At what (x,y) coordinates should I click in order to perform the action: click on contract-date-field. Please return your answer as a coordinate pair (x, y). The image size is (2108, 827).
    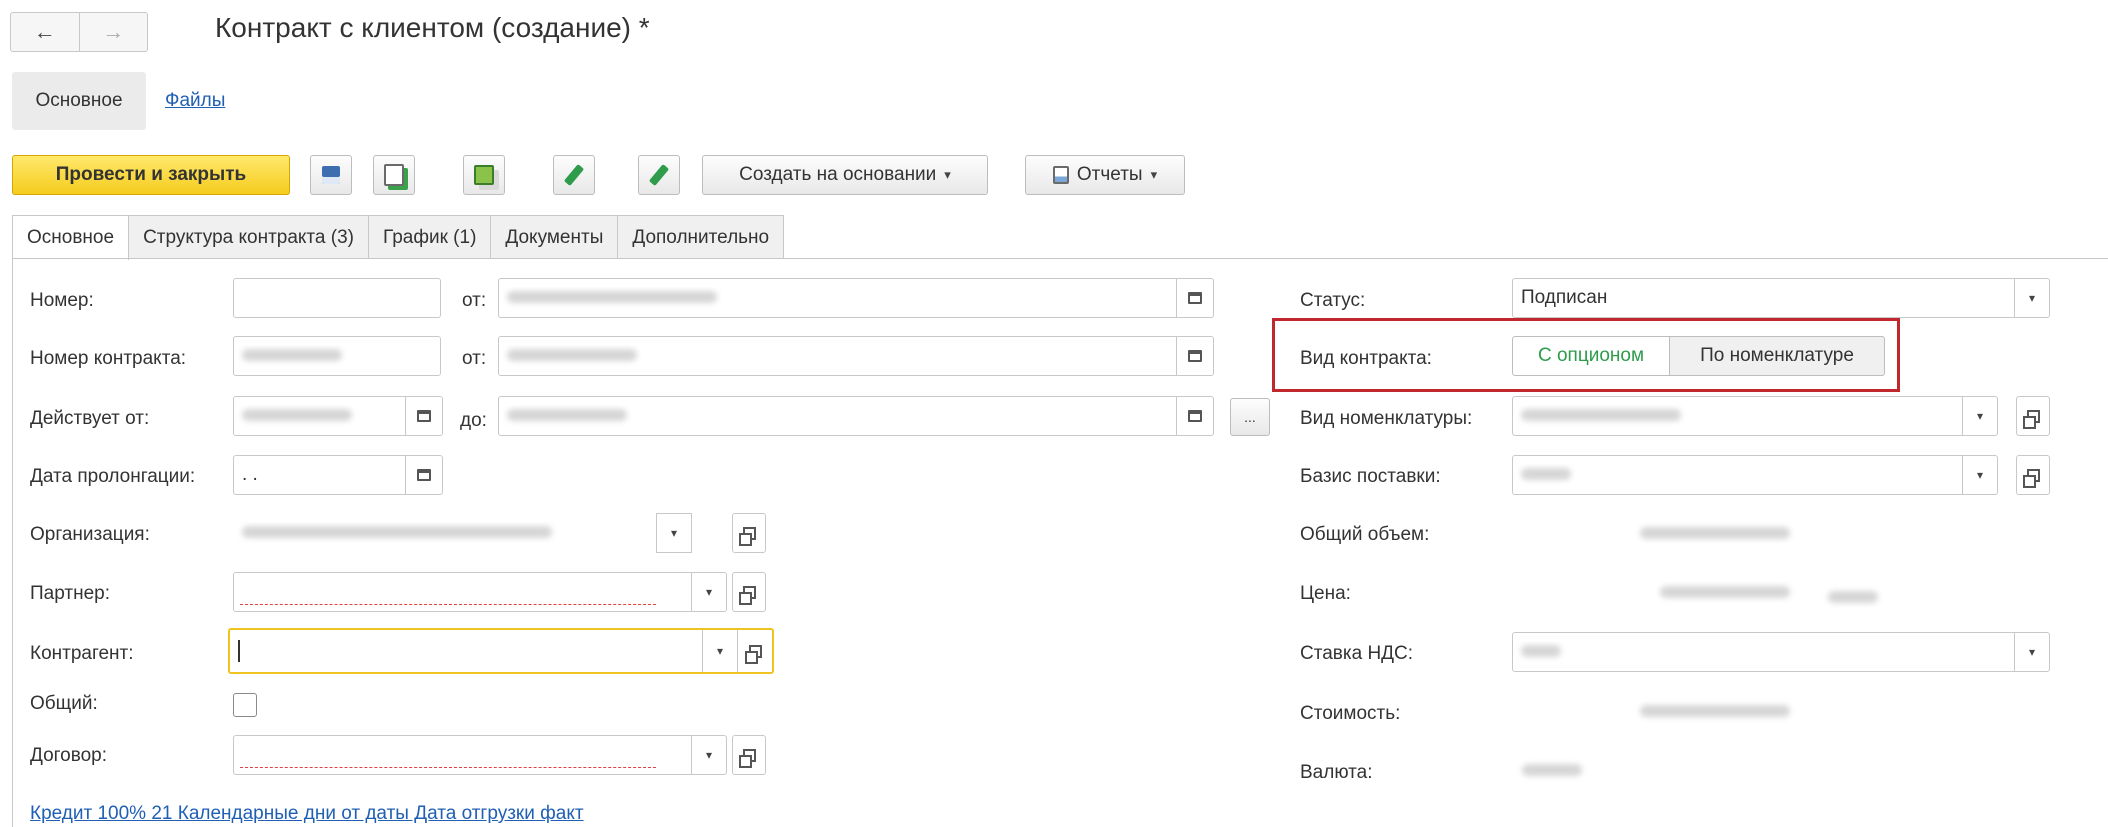
    Looking at the image, I should click on (856, 356).